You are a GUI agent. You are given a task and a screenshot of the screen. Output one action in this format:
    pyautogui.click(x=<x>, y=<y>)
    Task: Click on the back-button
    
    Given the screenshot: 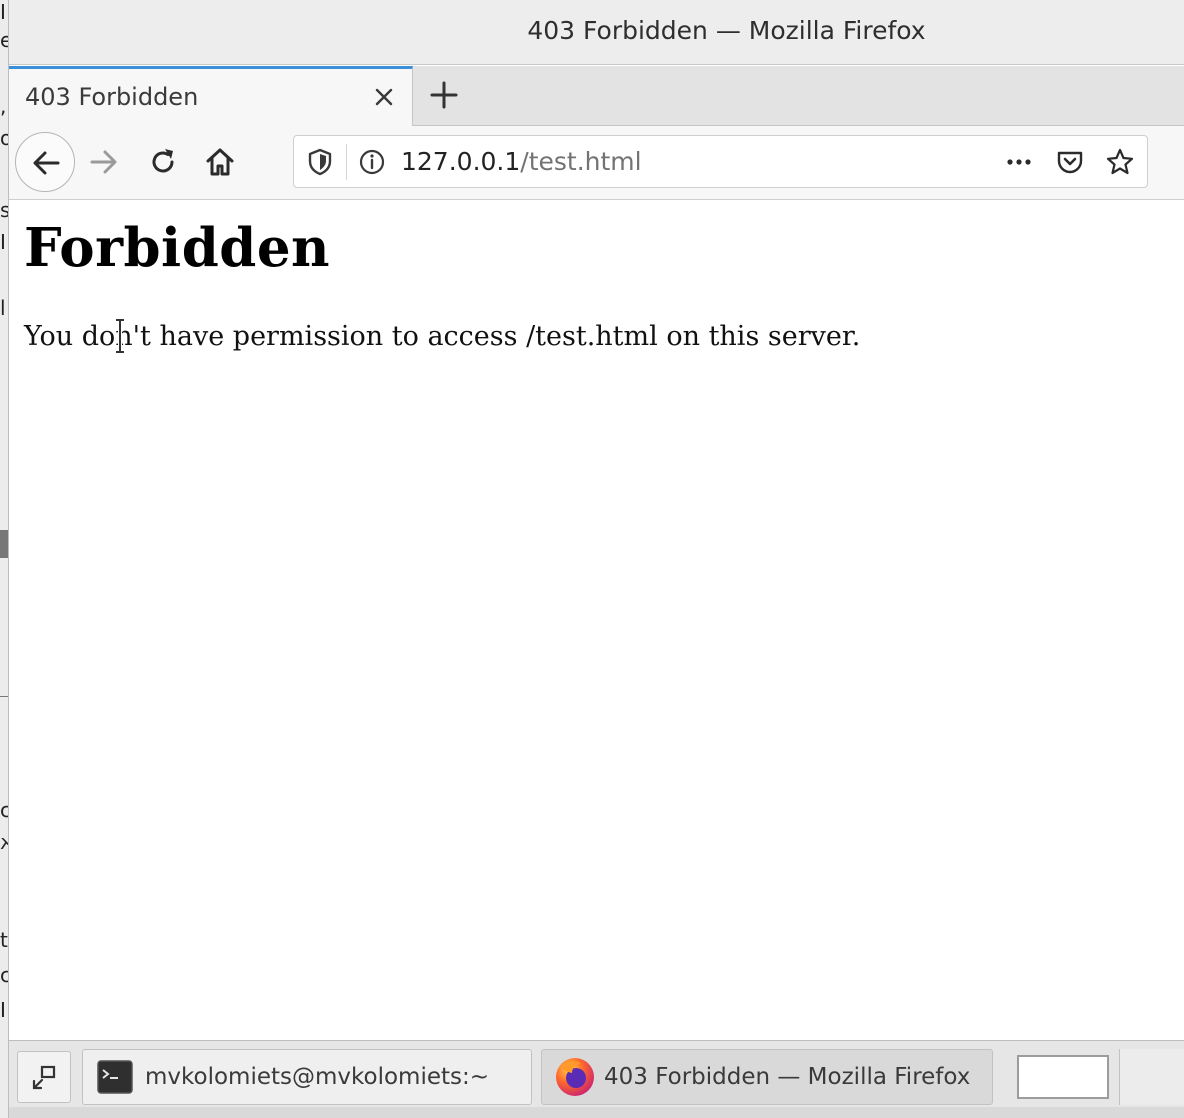 What is the action you would take?
    pyautogui.click(x=45, y=162)
    